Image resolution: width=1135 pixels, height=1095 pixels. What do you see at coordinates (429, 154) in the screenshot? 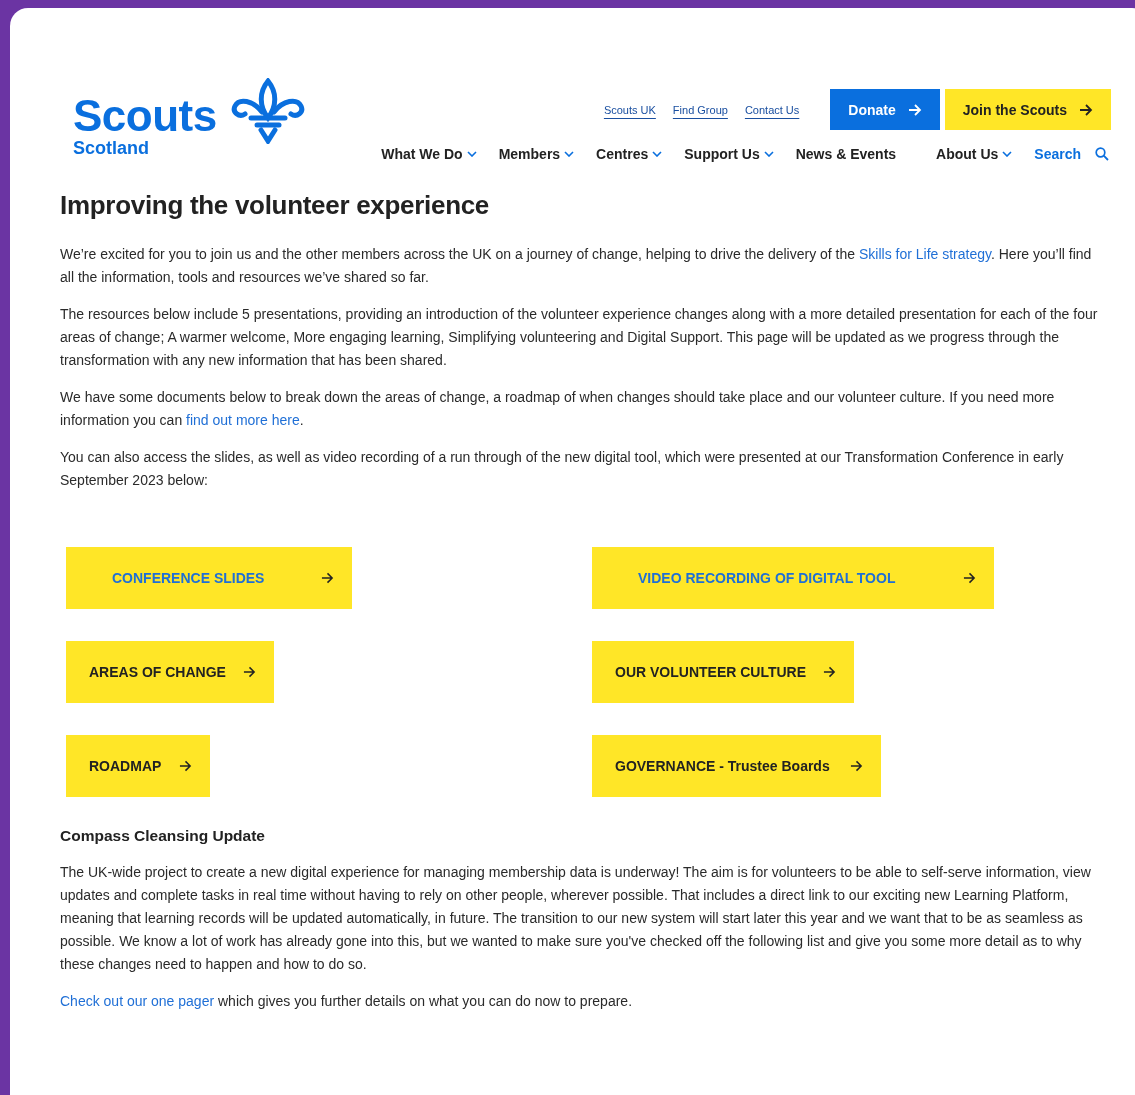
I see `nav-item: What We Do` at bounding box center [429, 154].